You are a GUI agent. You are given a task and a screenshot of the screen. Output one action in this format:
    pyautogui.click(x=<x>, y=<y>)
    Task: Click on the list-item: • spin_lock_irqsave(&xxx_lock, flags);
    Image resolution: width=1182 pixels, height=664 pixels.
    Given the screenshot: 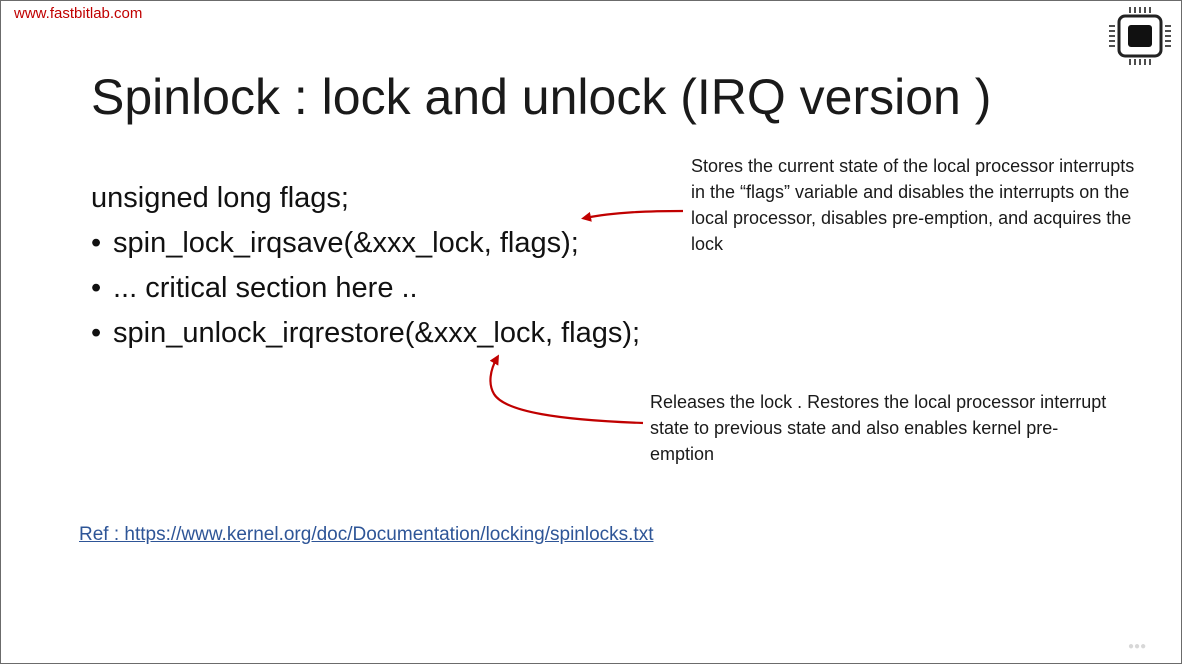 What is the action you would take?
    pyautogui.click(x=365, y=243)
    